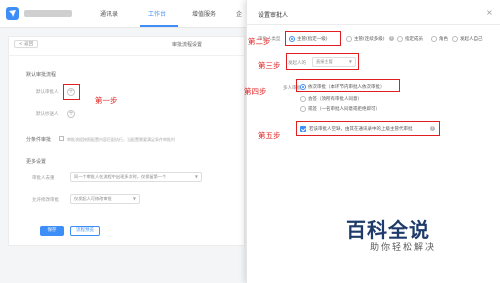  Describe the element at coordinates (126, 55) in the screenshot. I see `header-divider` at that location.